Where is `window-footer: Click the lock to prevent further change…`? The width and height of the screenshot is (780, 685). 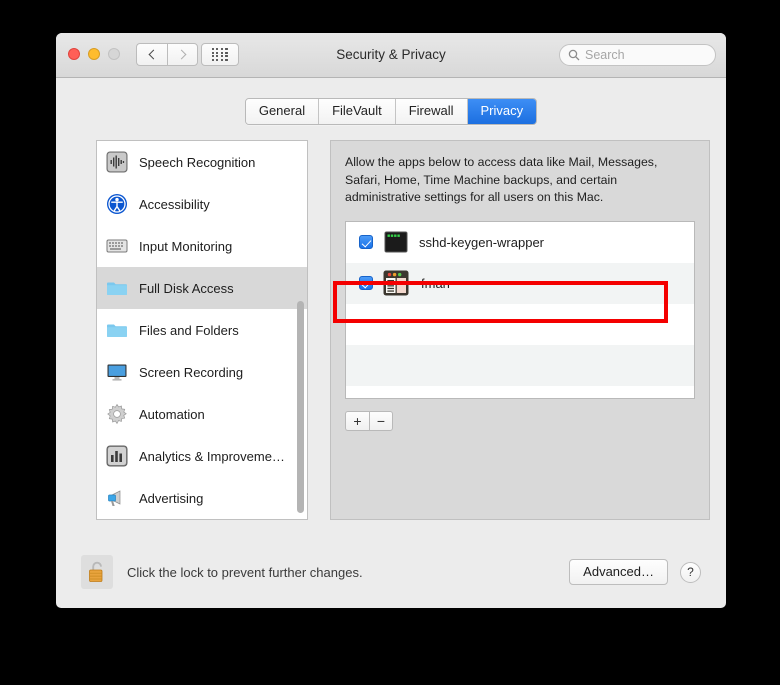 window-footer: Click the lock to prevent further change… is located at coordinates (391, 572).